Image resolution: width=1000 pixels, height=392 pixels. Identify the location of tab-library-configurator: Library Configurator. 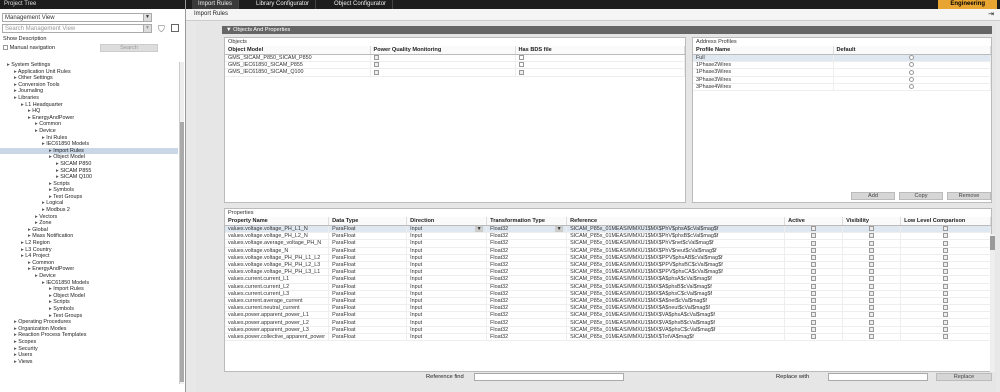
(283, 4).